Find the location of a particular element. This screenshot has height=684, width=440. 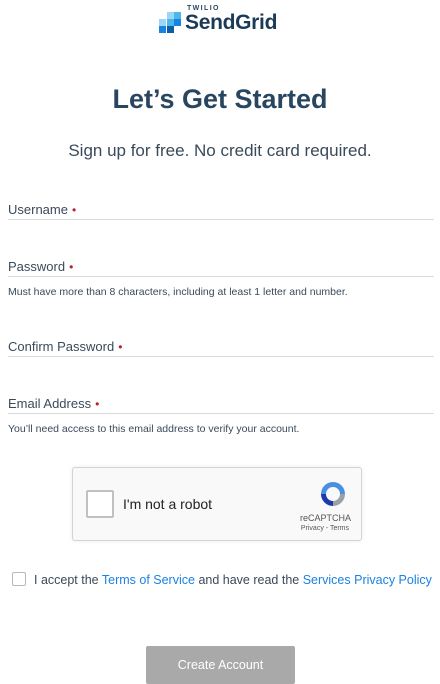

sendgrid-logo: TWILIO SendGrid is located at coordinates (220, 19).